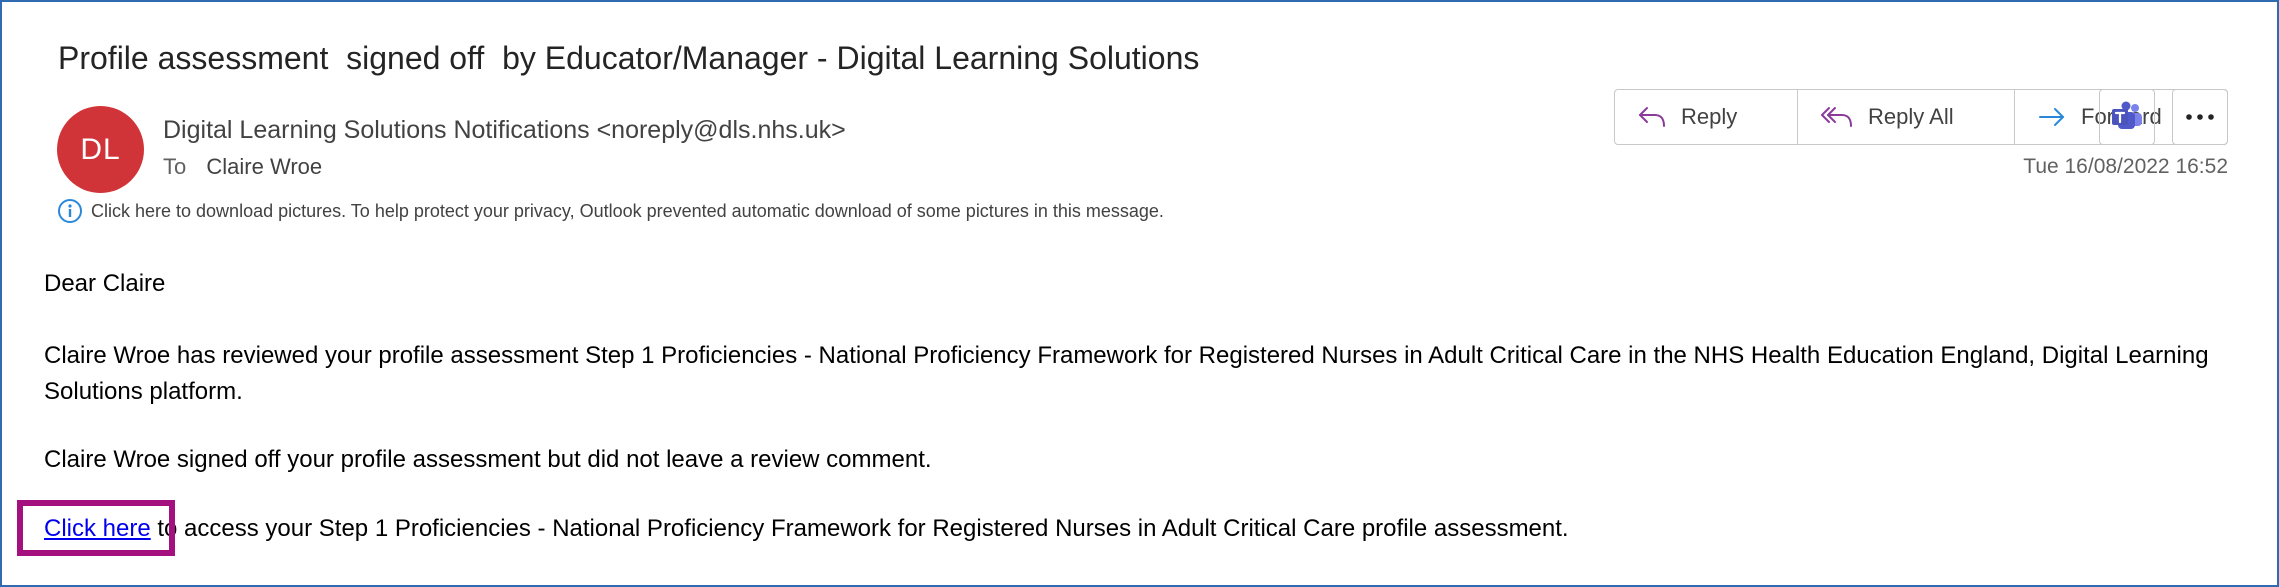 The height and width of the screenshot is (587, 2279). Describe the element at coordinates (2051, 117) in the screenshot. I see `forward-icon` at that location.